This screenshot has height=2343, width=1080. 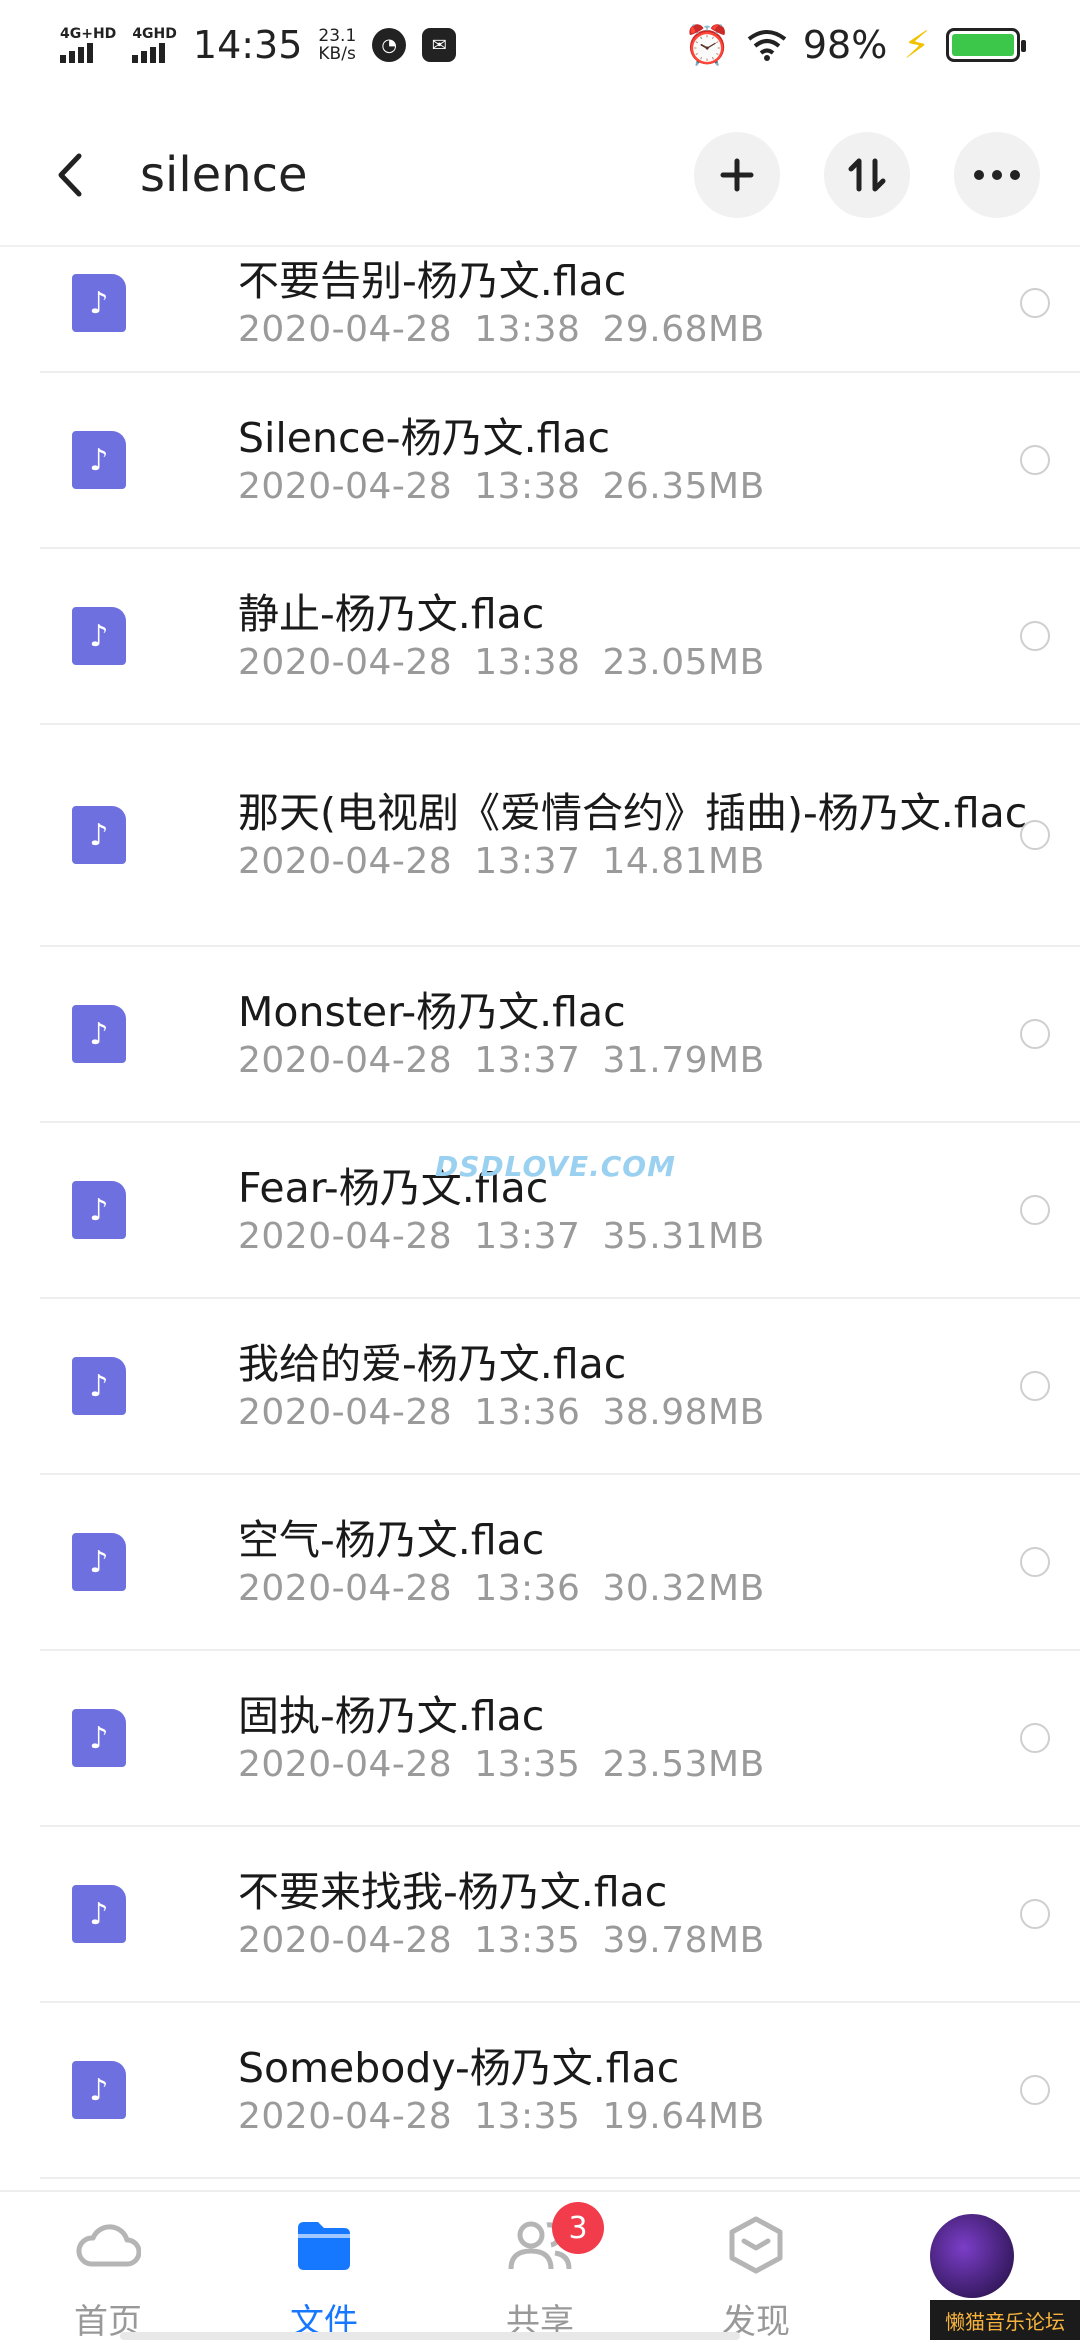 I want to click on file-meta: 2020-04-28 13:35 19.64MB, so click(x=639, y=2116).